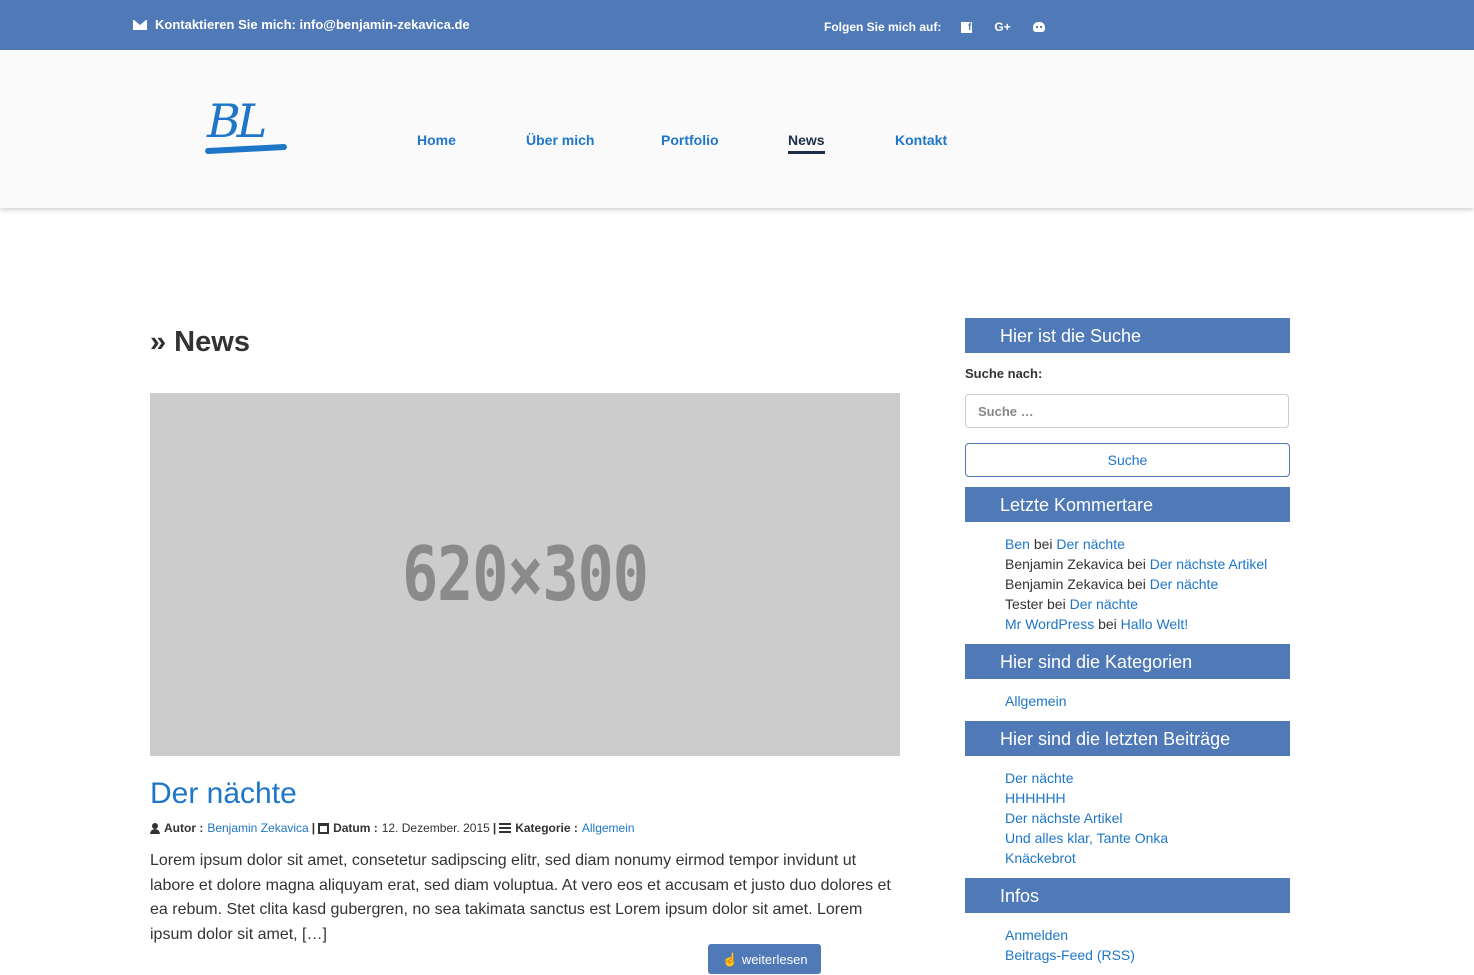 The height and width of the screenshot is (975, 1474). I want to click on list-item: Der nächste Artikel, so click(1147, 818).